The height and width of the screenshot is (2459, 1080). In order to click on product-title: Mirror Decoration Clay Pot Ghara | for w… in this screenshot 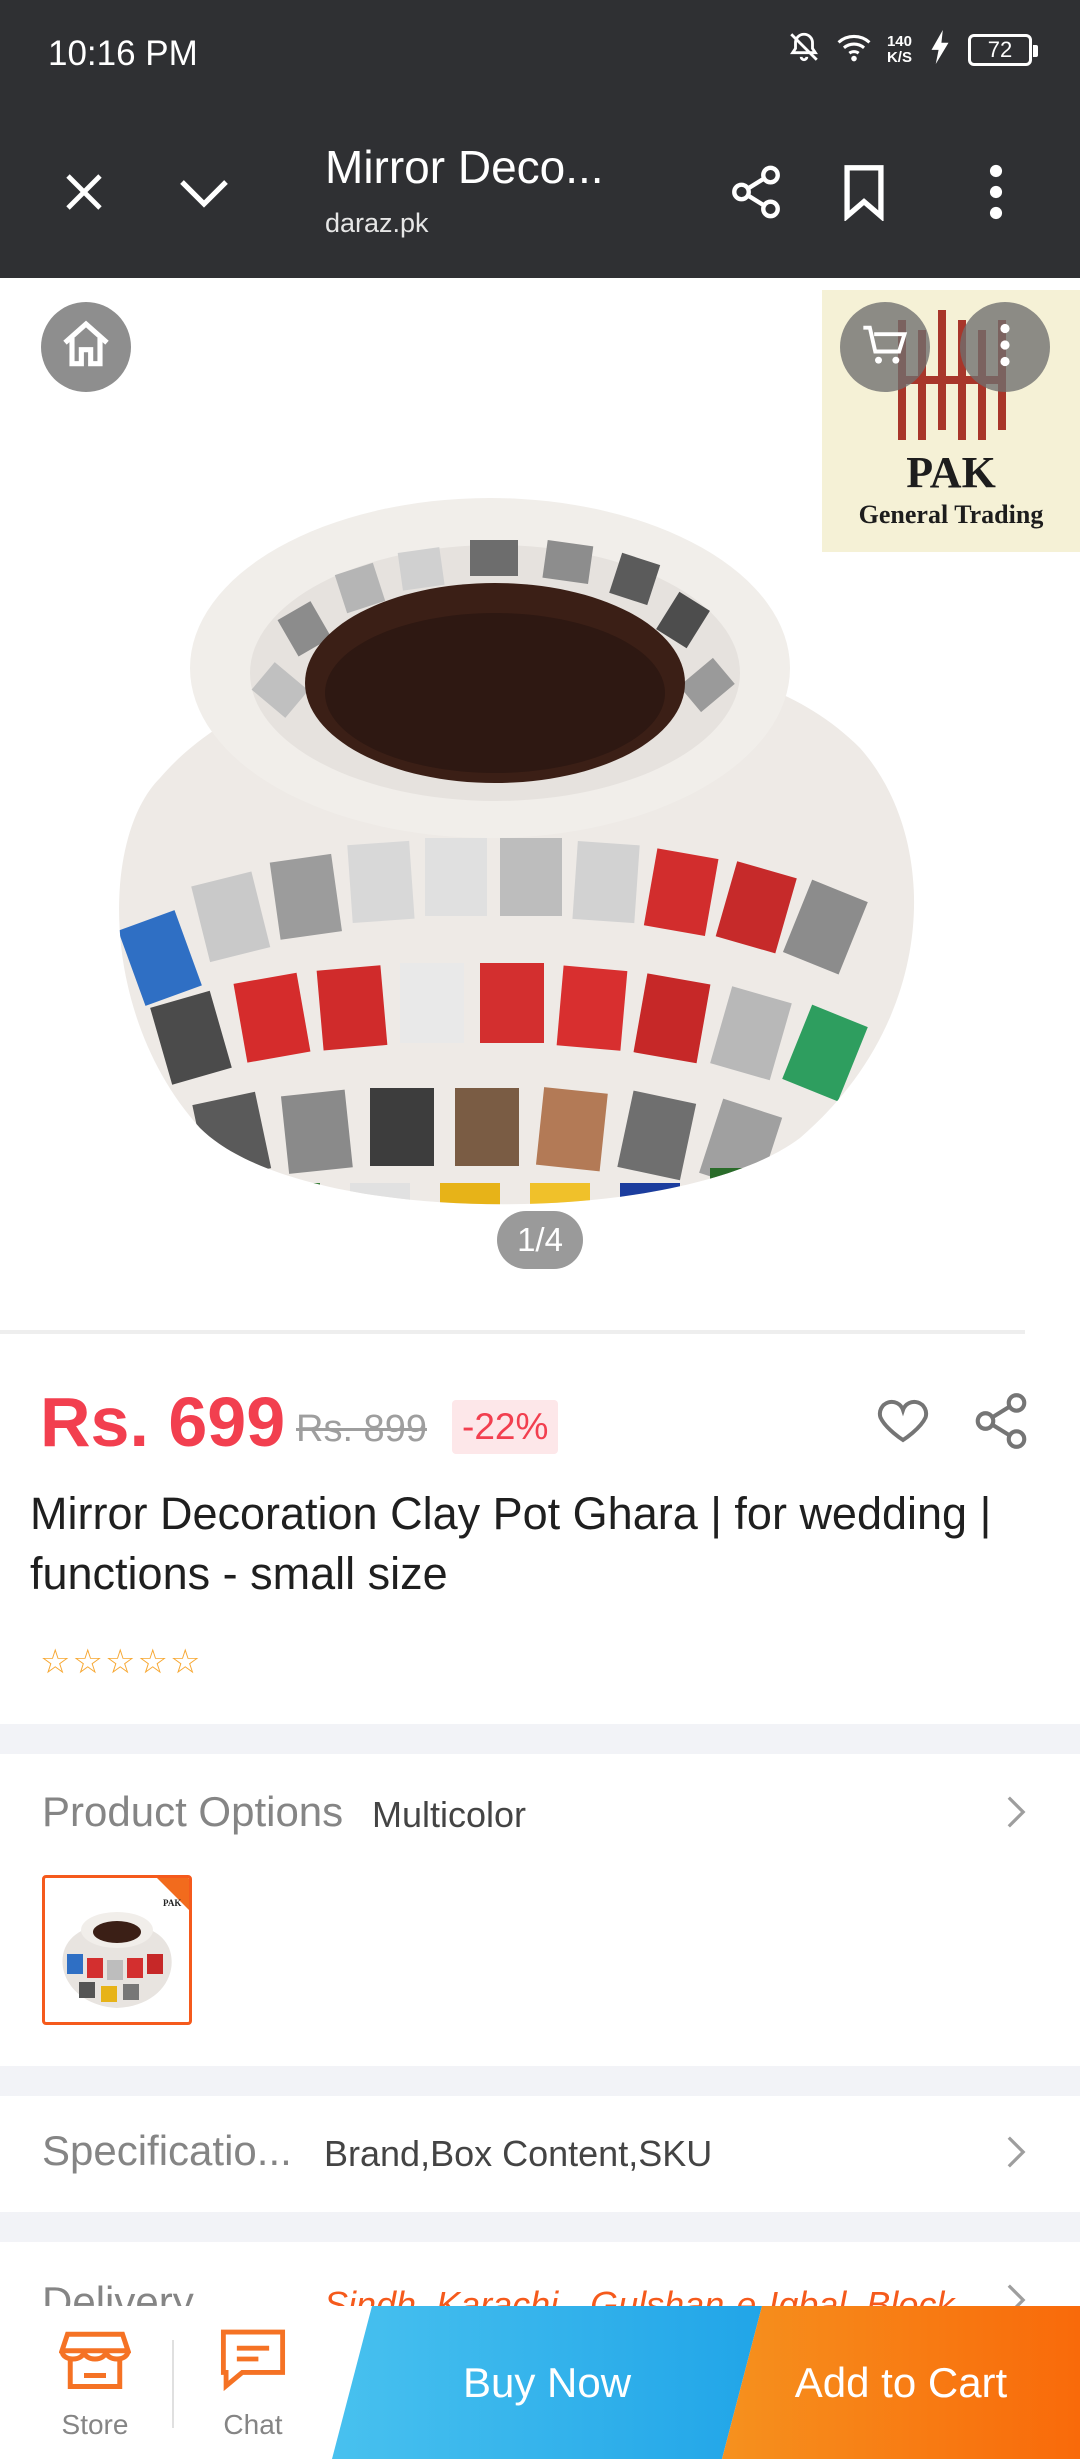, I will do `click(511, 1543)`.